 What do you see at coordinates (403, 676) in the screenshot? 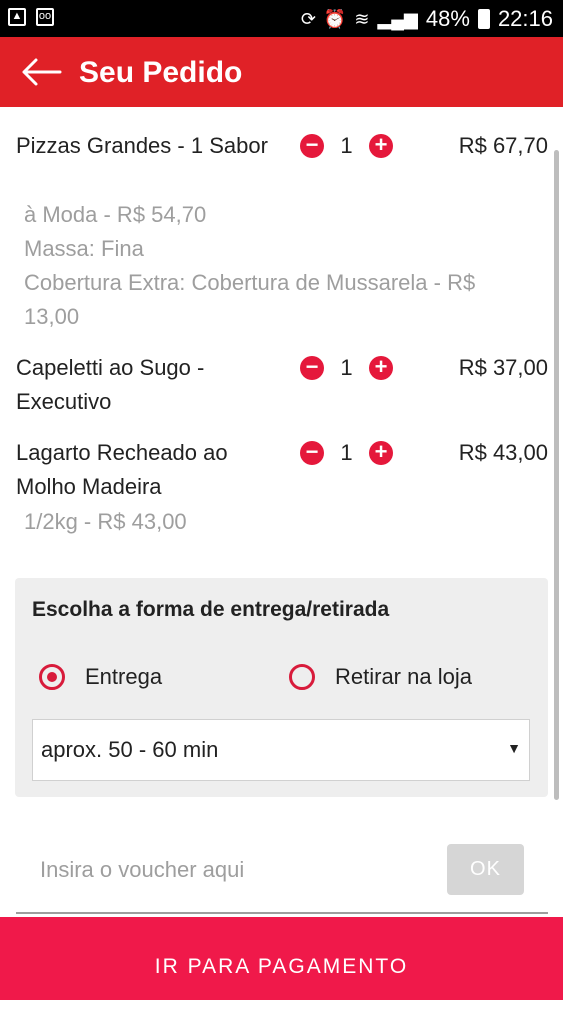
I see `radio-label: Retirar na loja` at bounding box center [403, 676].